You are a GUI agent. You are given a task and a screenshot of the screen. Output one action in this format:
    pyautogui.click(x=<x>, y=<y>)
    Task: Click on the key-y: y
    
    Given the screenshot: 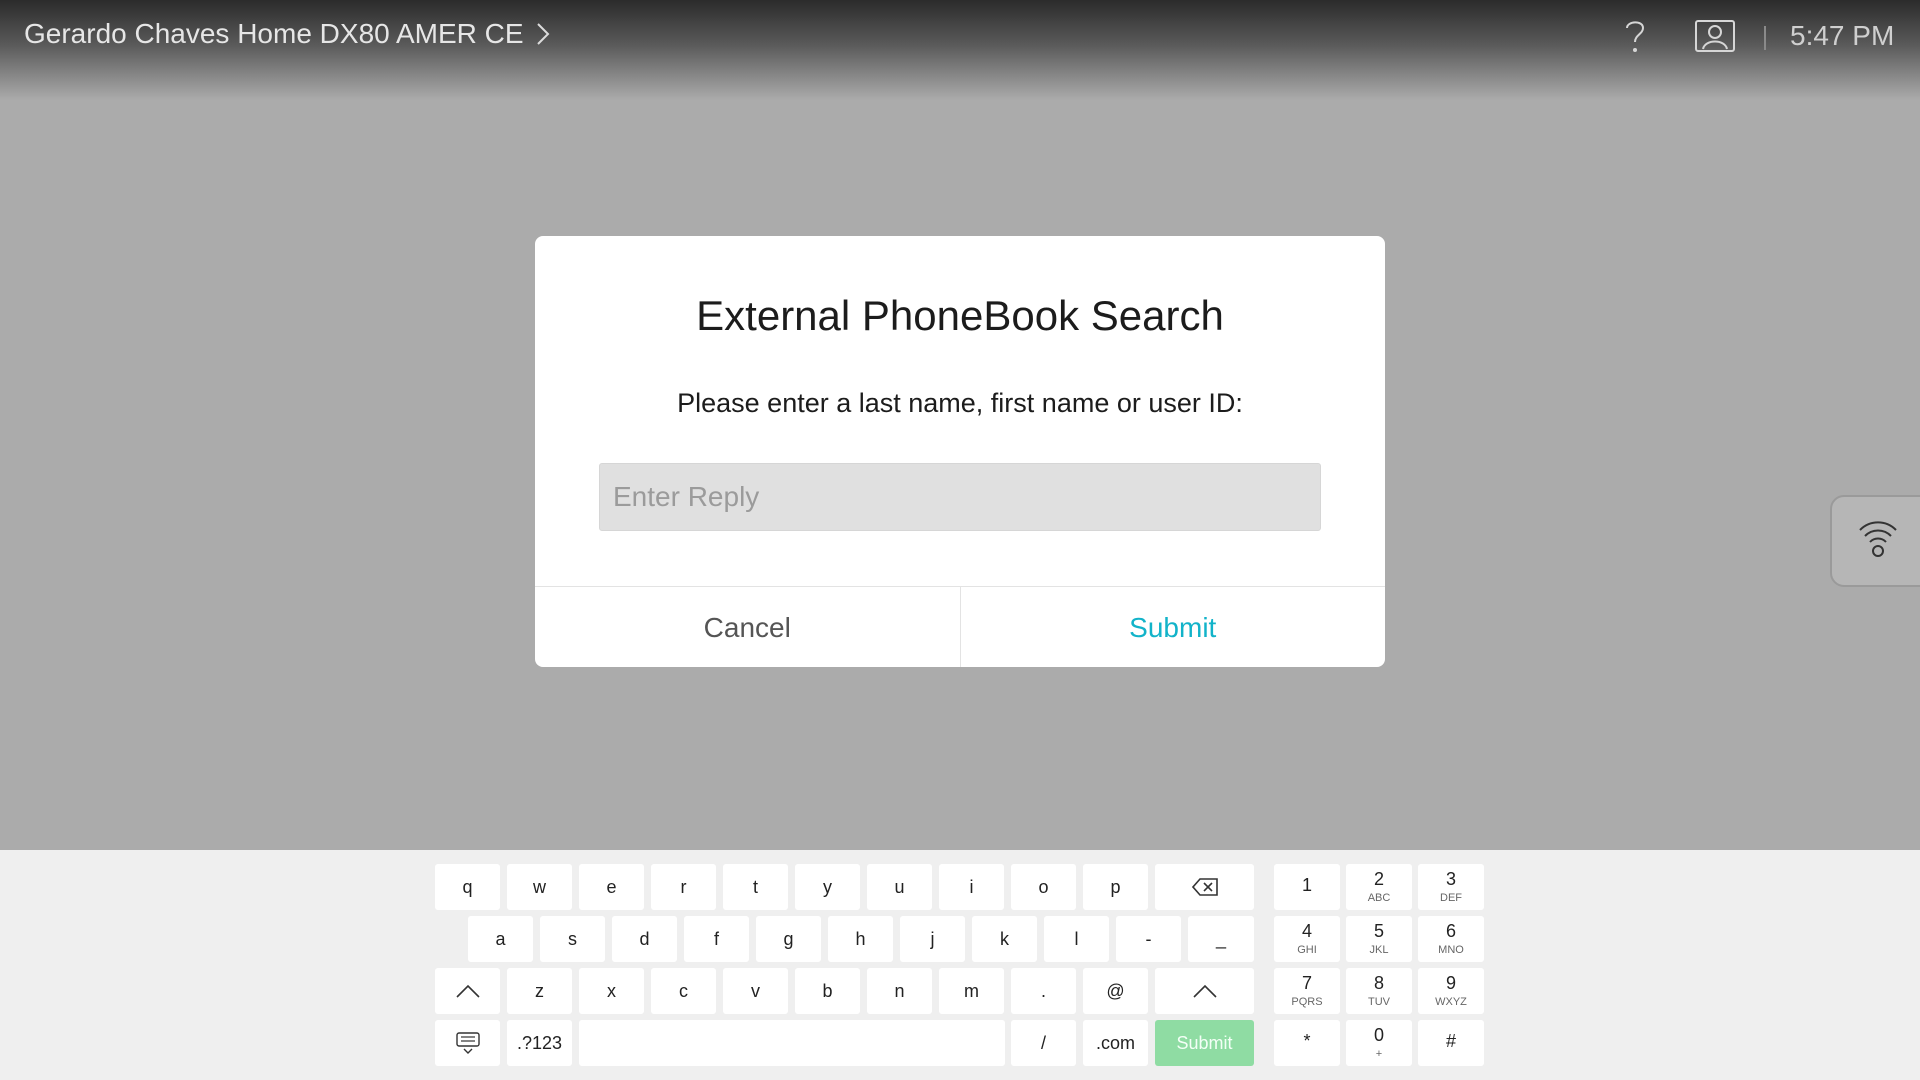 What is the action you would take?
    pyautogui.click(x=827, y=887)
    